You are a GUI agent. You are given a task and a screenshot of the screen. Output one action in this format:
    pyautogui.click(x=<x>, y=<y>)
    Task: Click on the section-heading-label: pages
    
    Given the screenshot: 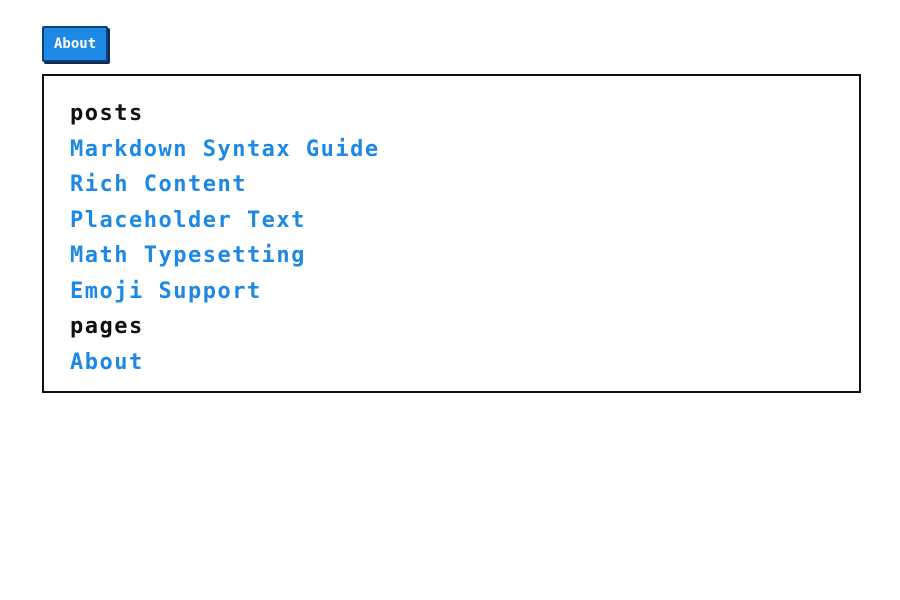 What is the action you would take?
    pyautogui.click(x=107, y=326)
    